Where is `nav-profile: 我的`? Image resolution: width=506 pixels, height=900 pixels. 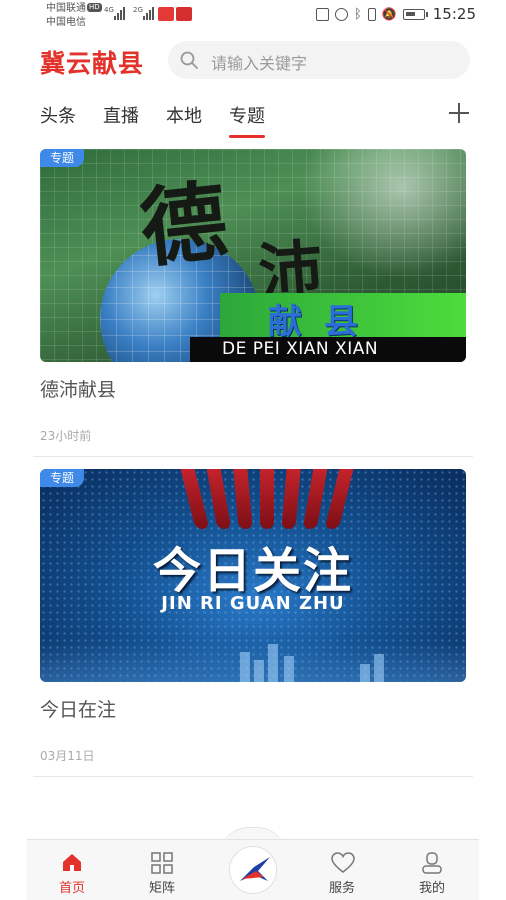
nav-profile: 我的 is located at coordinates (432, 870).